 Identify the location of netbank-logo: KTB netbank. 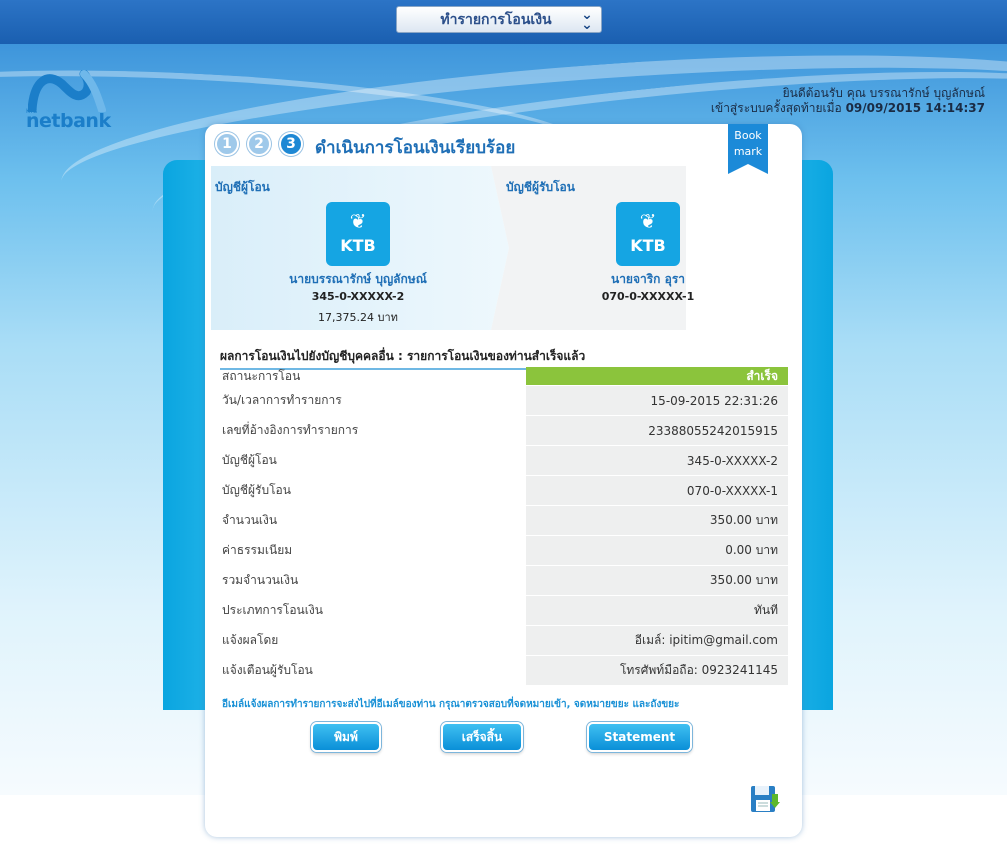
(67, 101).